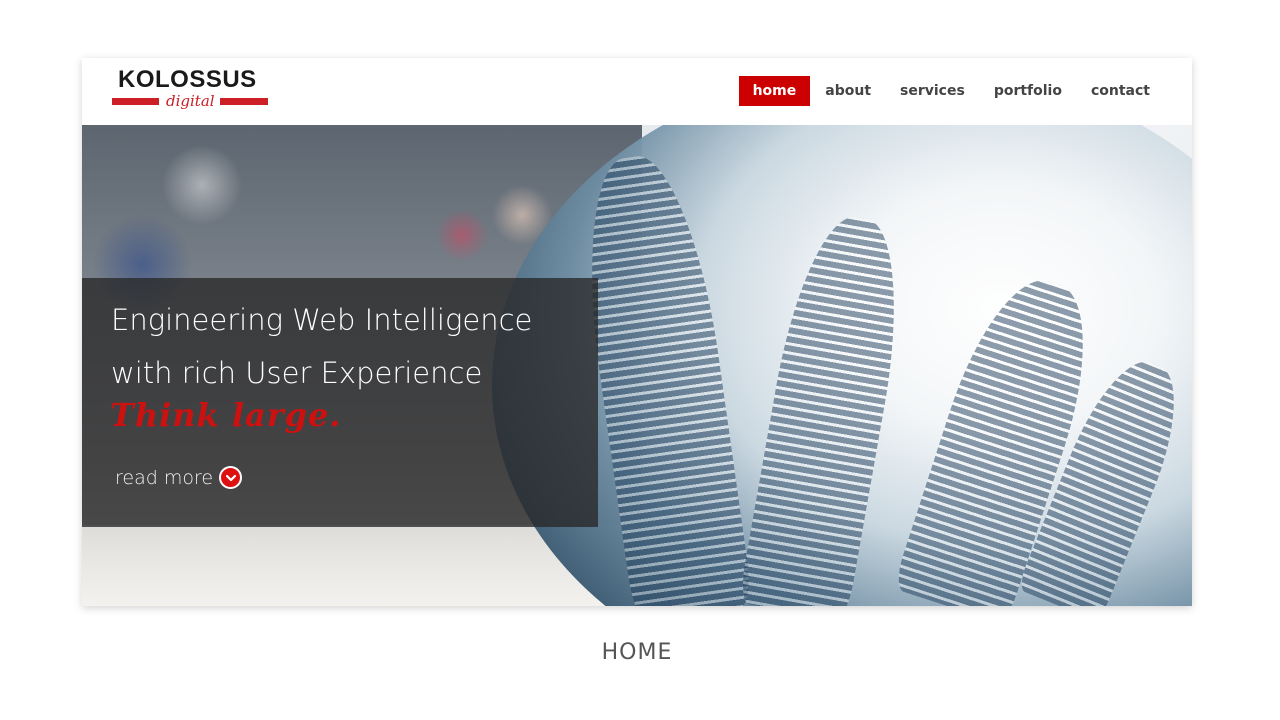  I want to click on nav-item-about: about, so click(848, 91).